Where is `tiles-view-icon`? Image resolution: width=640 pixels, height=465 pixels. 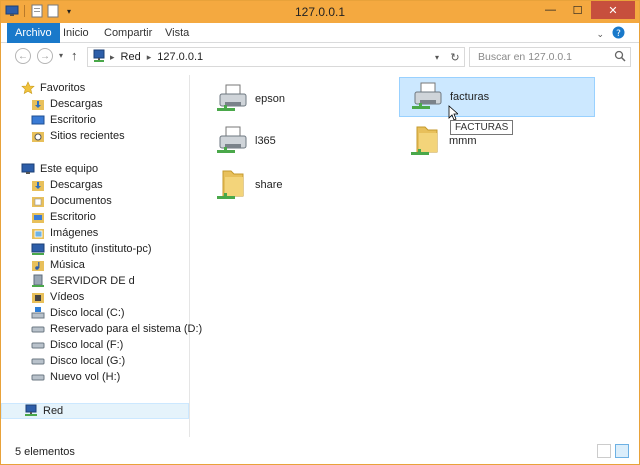 tiles-view-icon is located at coordinates (622, 451).